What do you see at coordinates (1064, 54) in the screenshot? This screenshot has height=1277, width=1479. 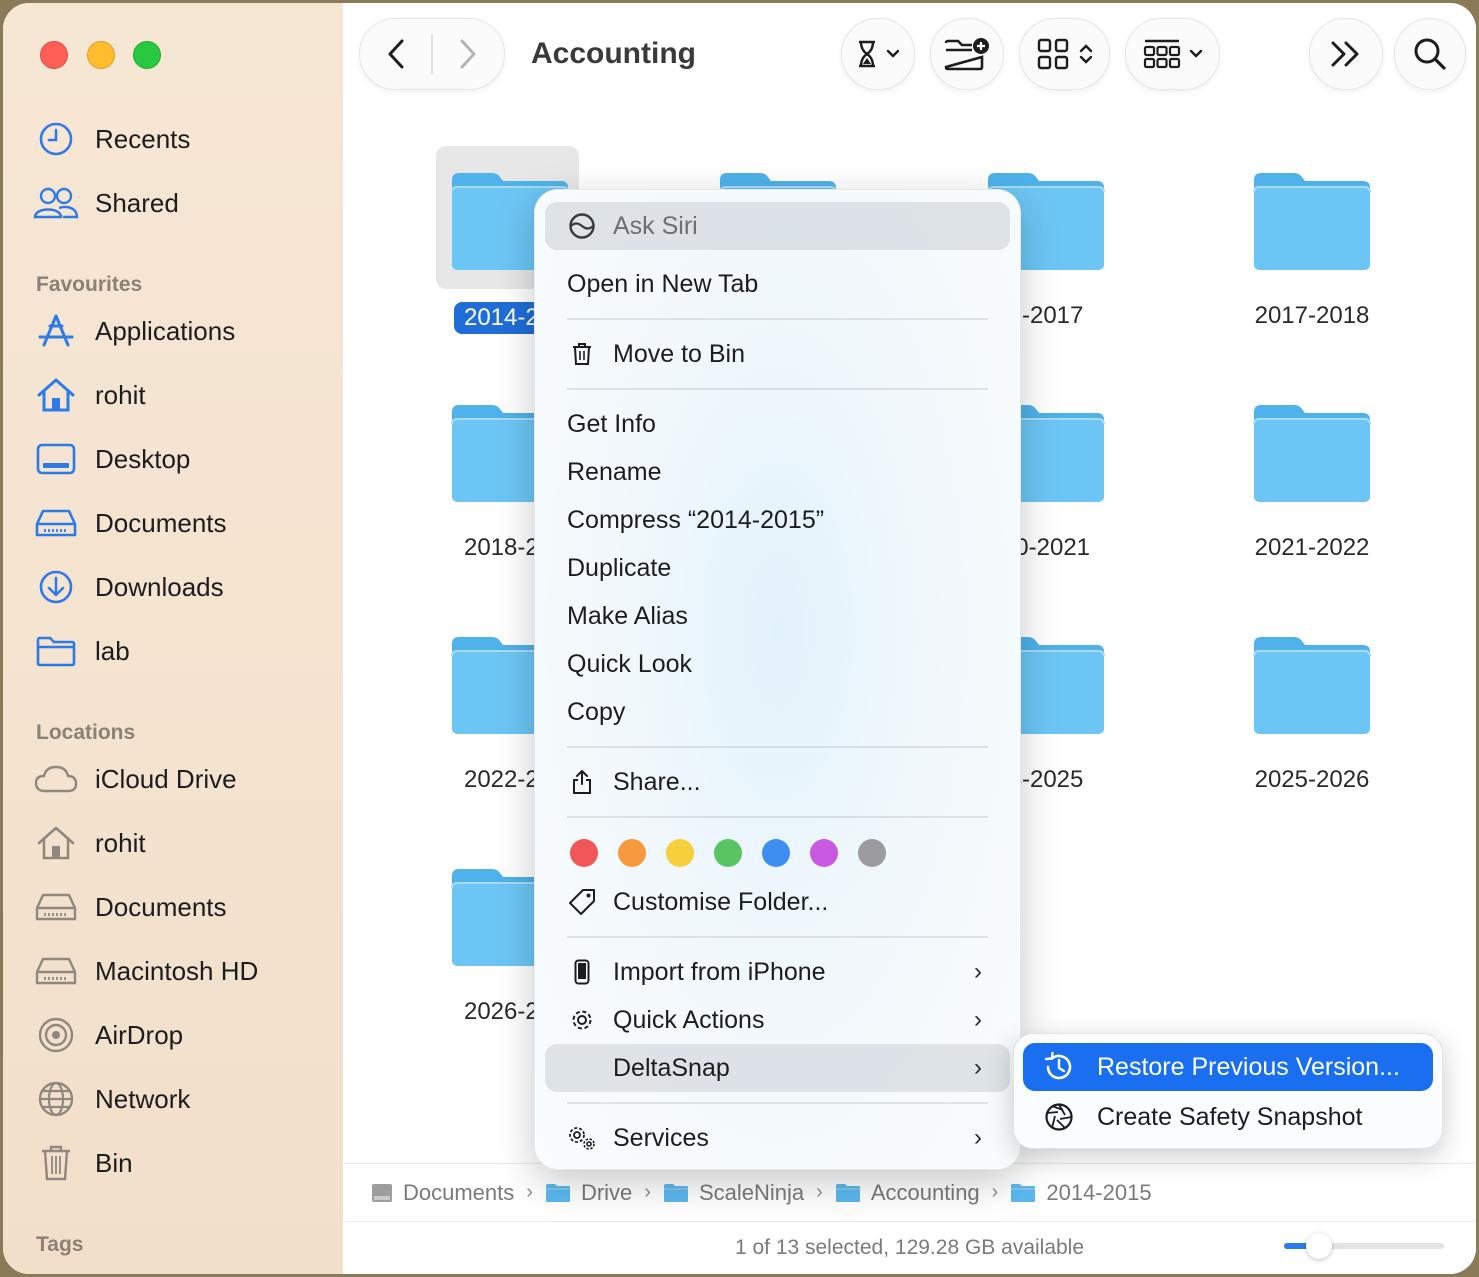 I see `view-mode-button` at bounding box center [1064, 54].